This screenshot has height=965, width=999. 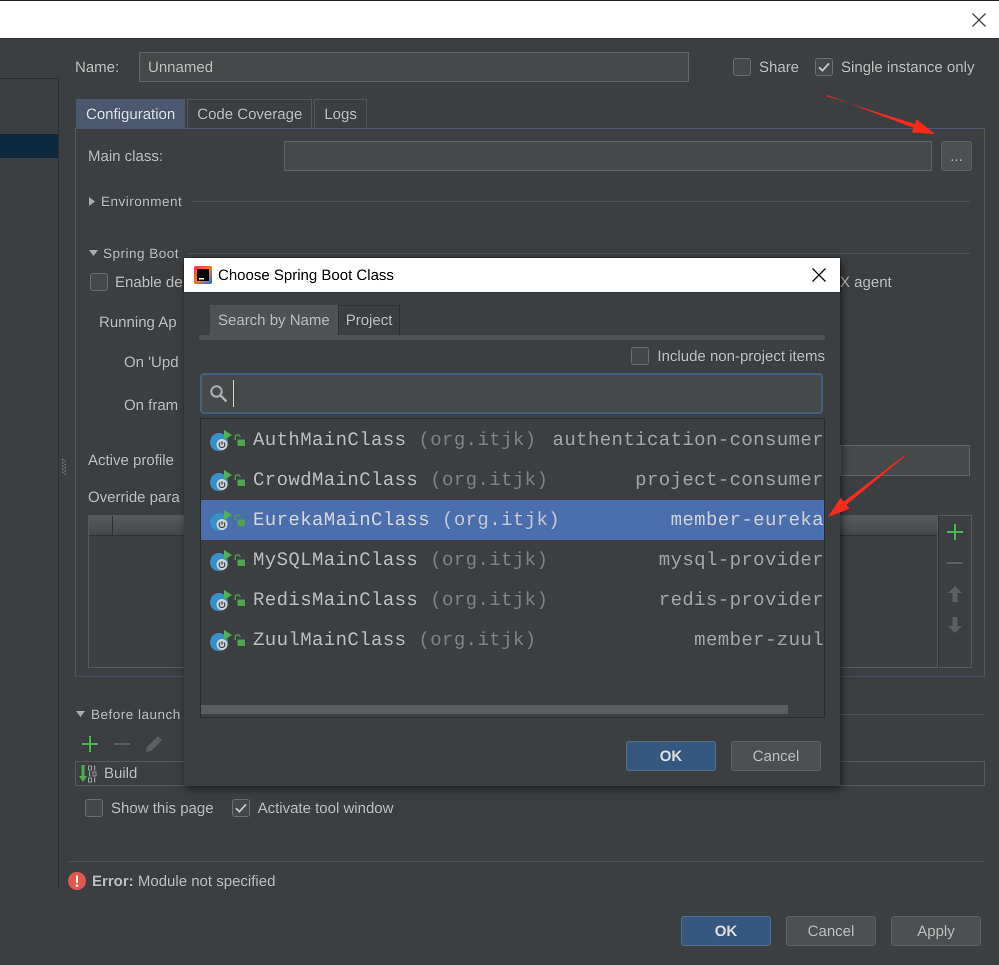 I want to click on task-label: Build, so click(x=121, y=773).